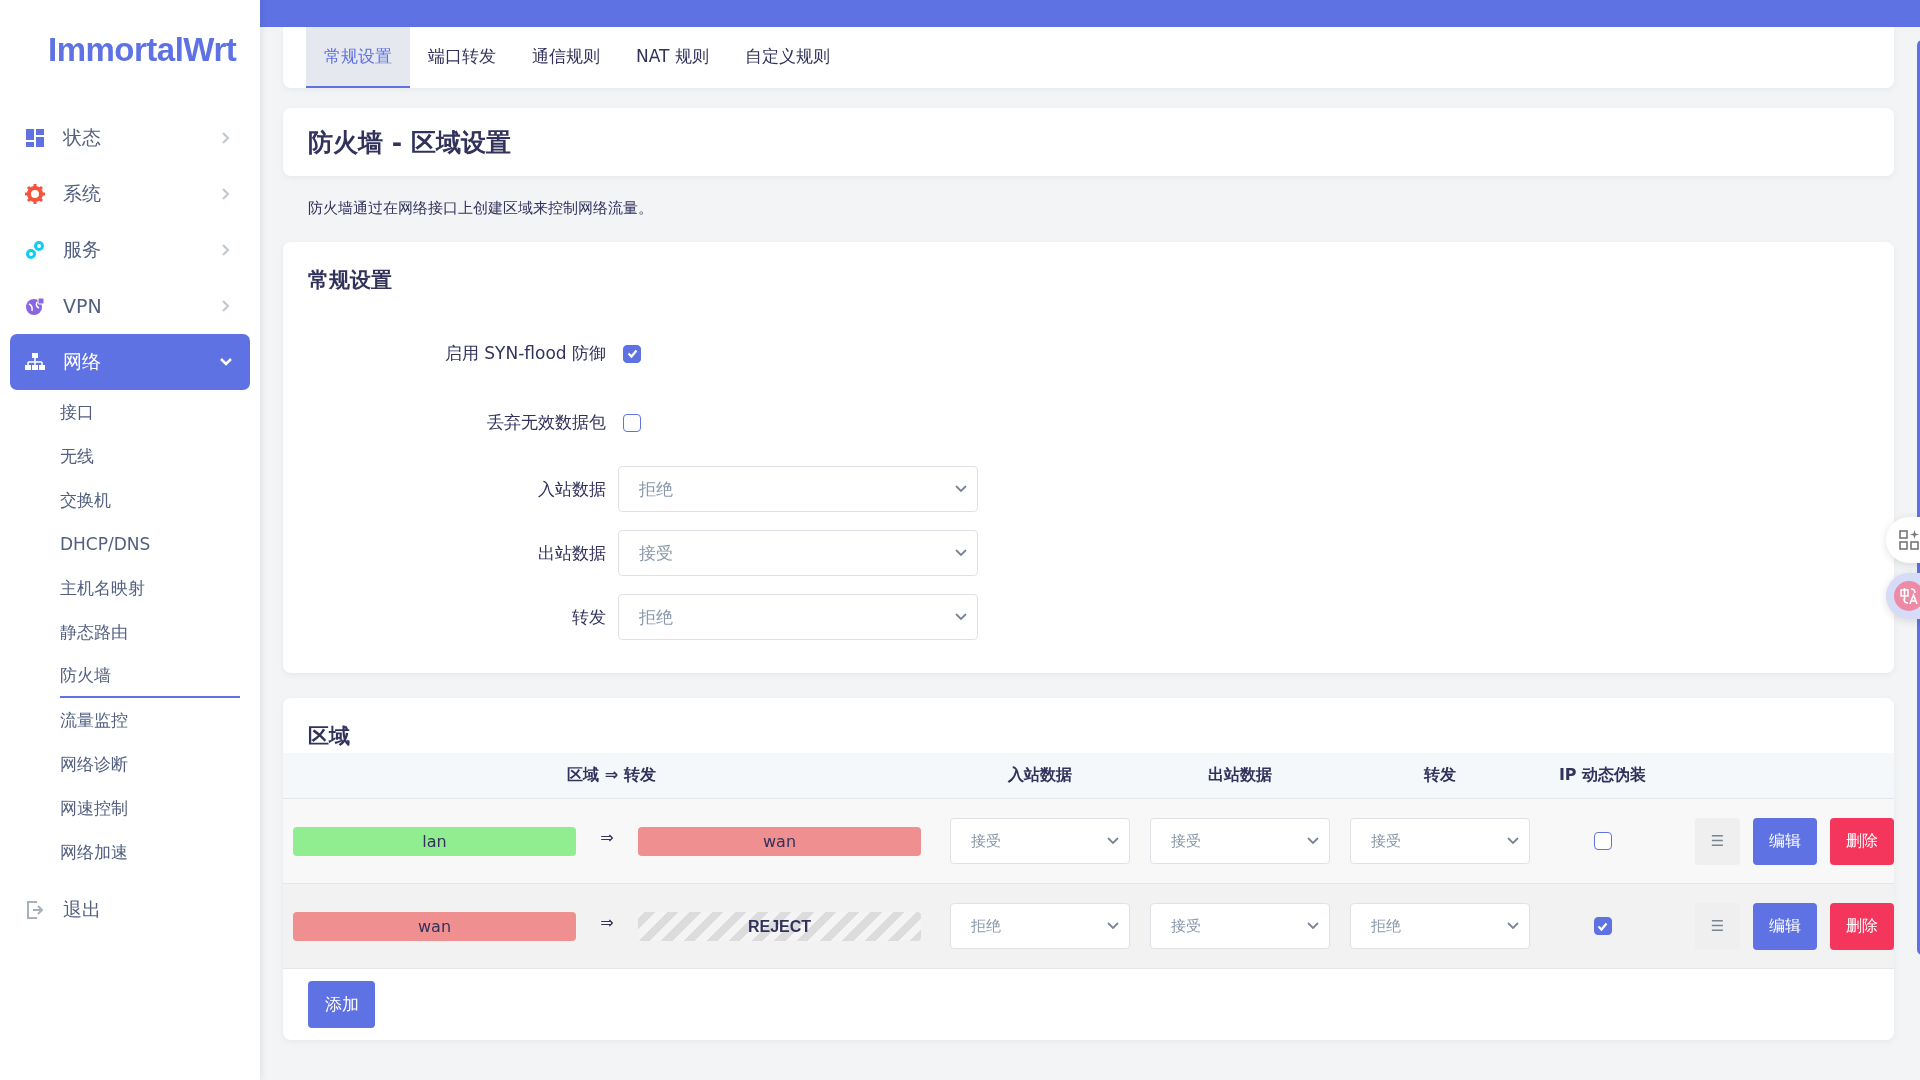 The image size is (1920, 1080). What do you see at coordinates (150, 720) in the screenshot?
I see `submenu-item: 流量监控` at bounding box center [150, 720].